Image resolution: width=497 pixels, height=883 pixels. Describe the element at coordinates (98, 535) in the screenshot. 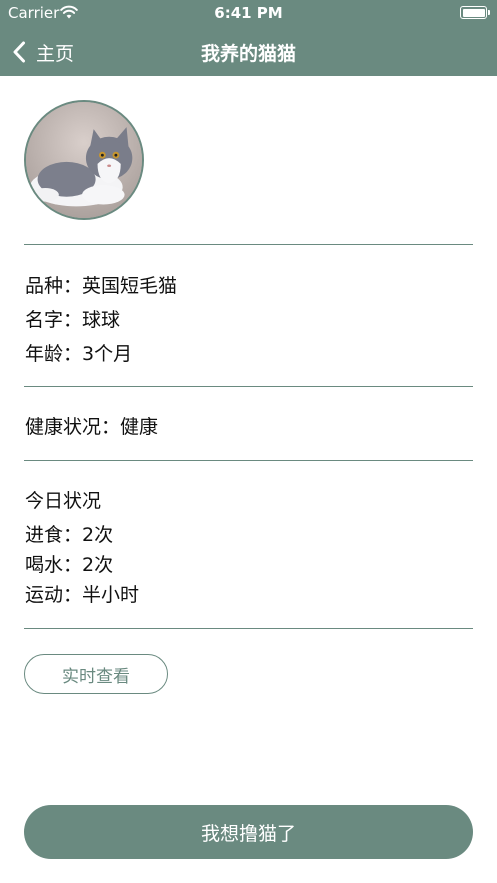

I see `eating-value: 2次` at that location.